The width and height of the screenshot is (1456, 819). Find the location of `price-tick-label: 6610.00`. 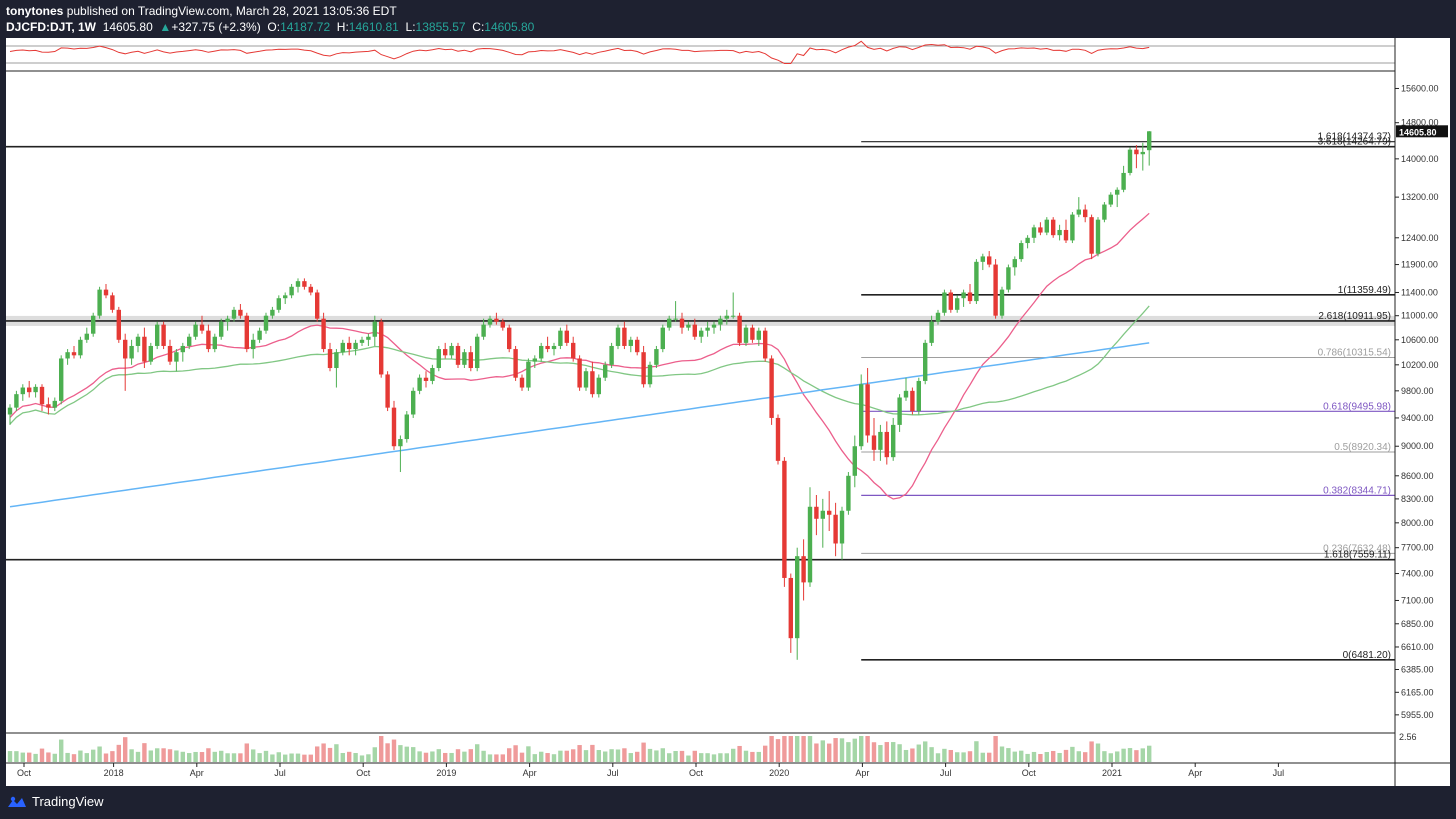

price-tick-label: 6610.00 is located at coordinates (1417, 647).